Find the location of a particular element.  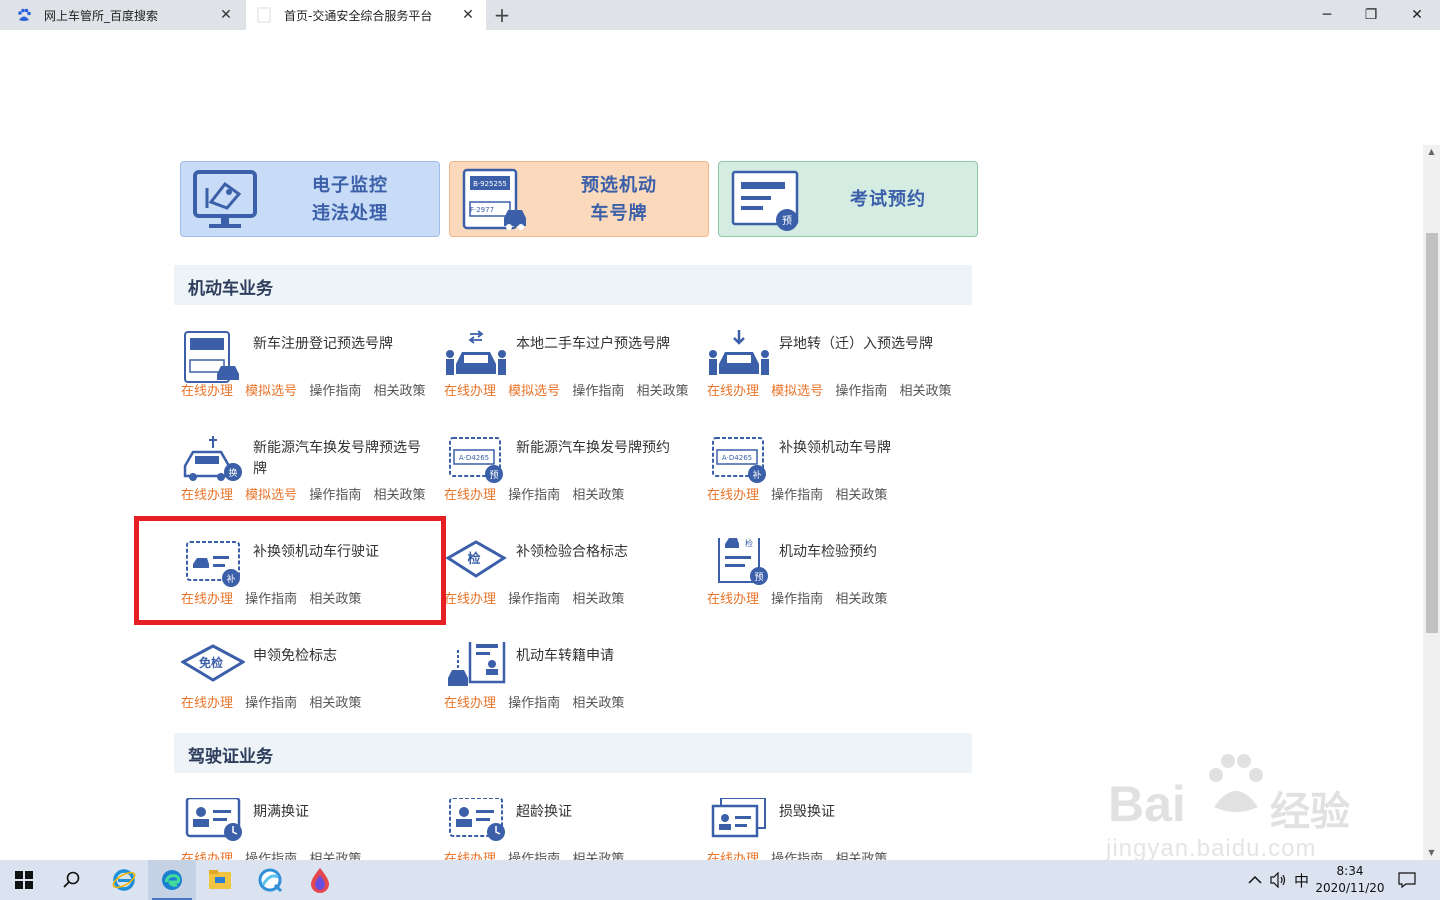

service-item-inspection-mark: 检 补领检验合格标志 在线办理 操作指南 相关政策 is located at coordinates (571, 577).